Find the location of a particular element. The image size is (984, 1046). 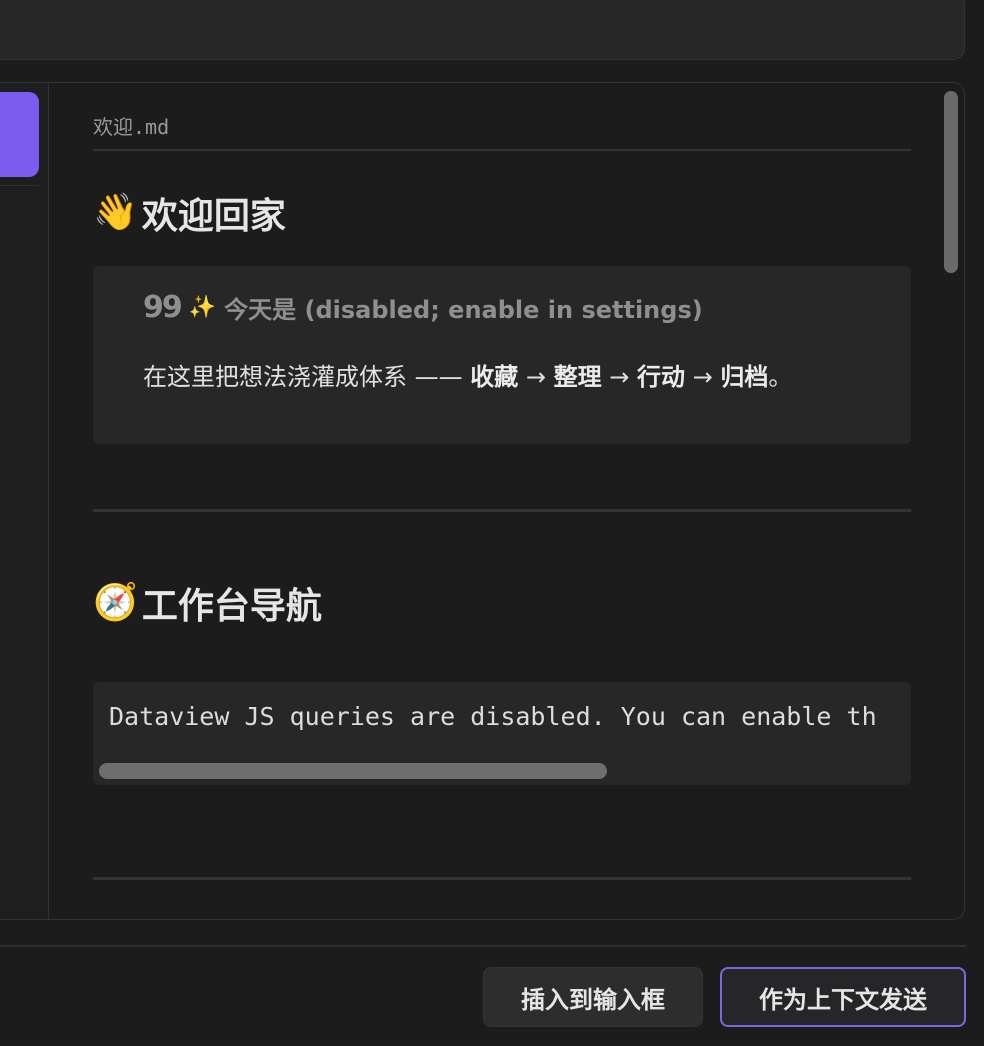

step-archive: 归档 is located at coordinates (744, 377).